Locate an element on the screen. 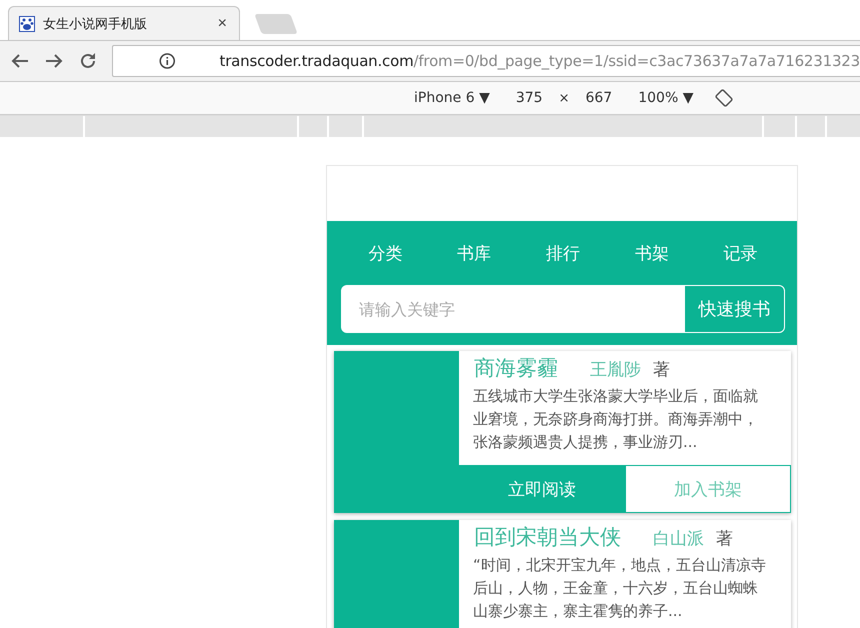  book-author: 白山派 is located at coordinates (678, 538).